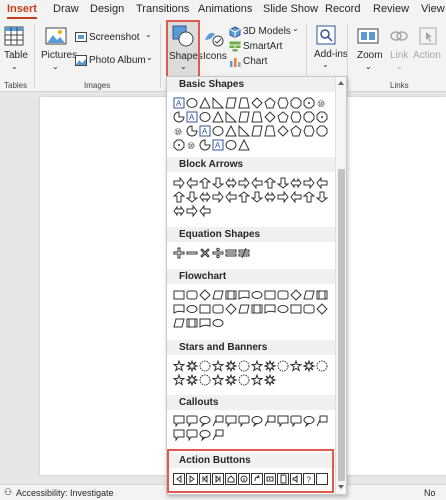 The image size is (446, 500). Describe the element at coordinates (341, 325) in the screenshot. I see `scroll-thumb` at that location.